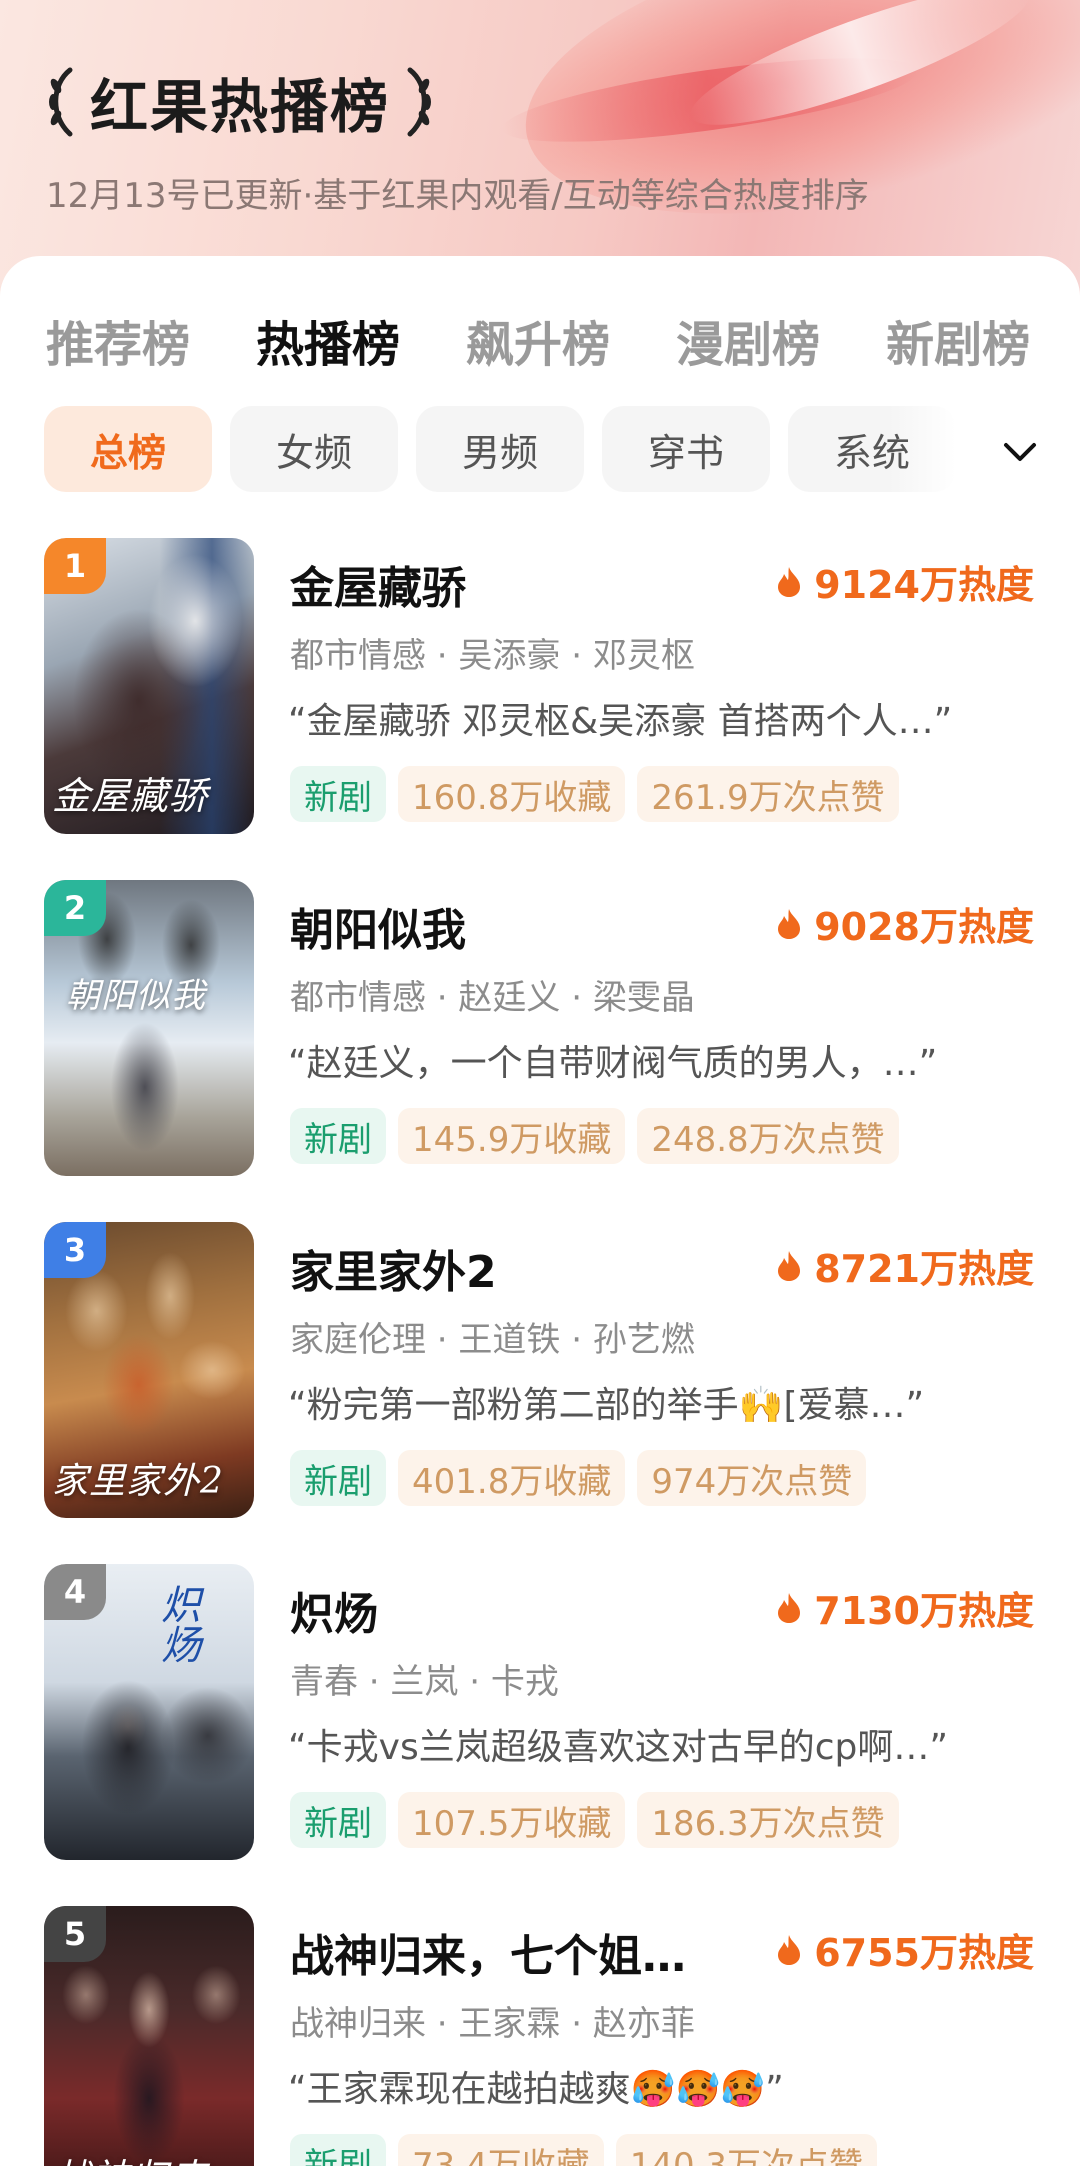  I want to click on likes-badge: 261.9万次点赞, so click(768, 794).